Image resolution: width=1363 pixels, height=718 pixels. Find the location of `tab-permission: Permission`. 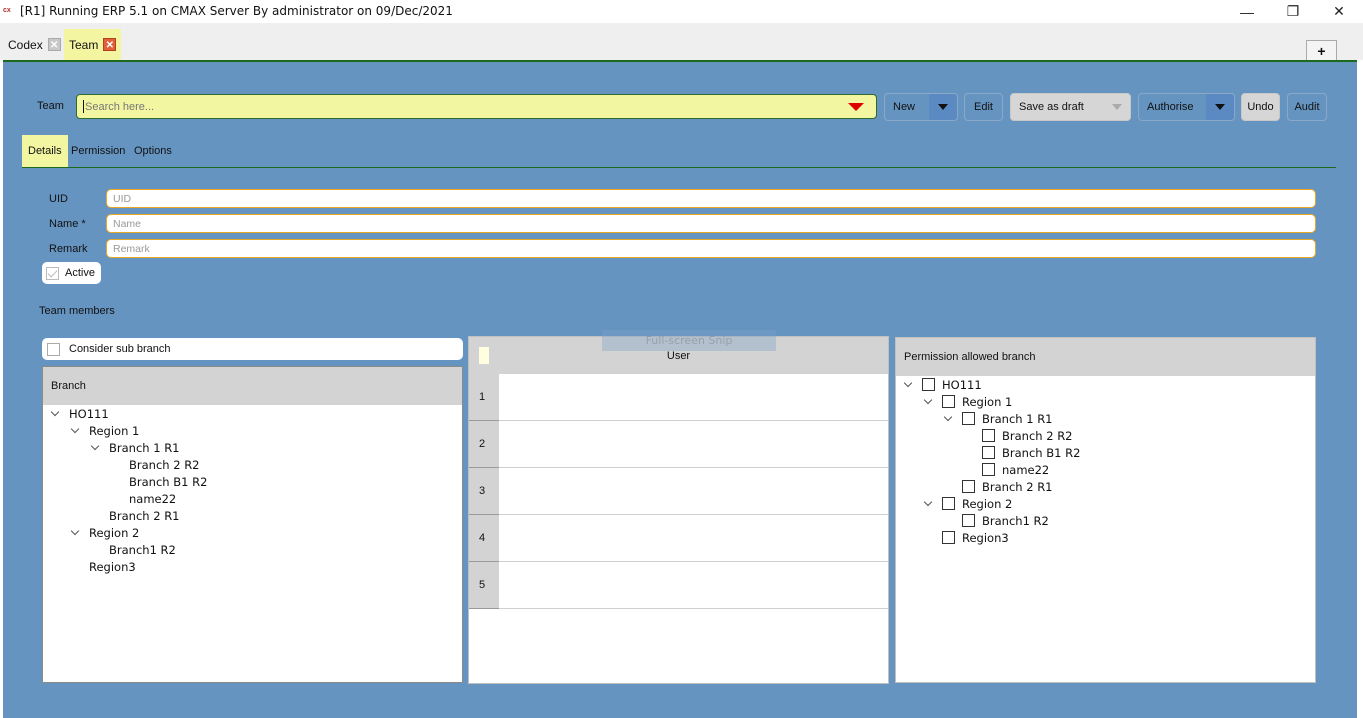

tab-permission: Permission is located at coordinates (98, 151).